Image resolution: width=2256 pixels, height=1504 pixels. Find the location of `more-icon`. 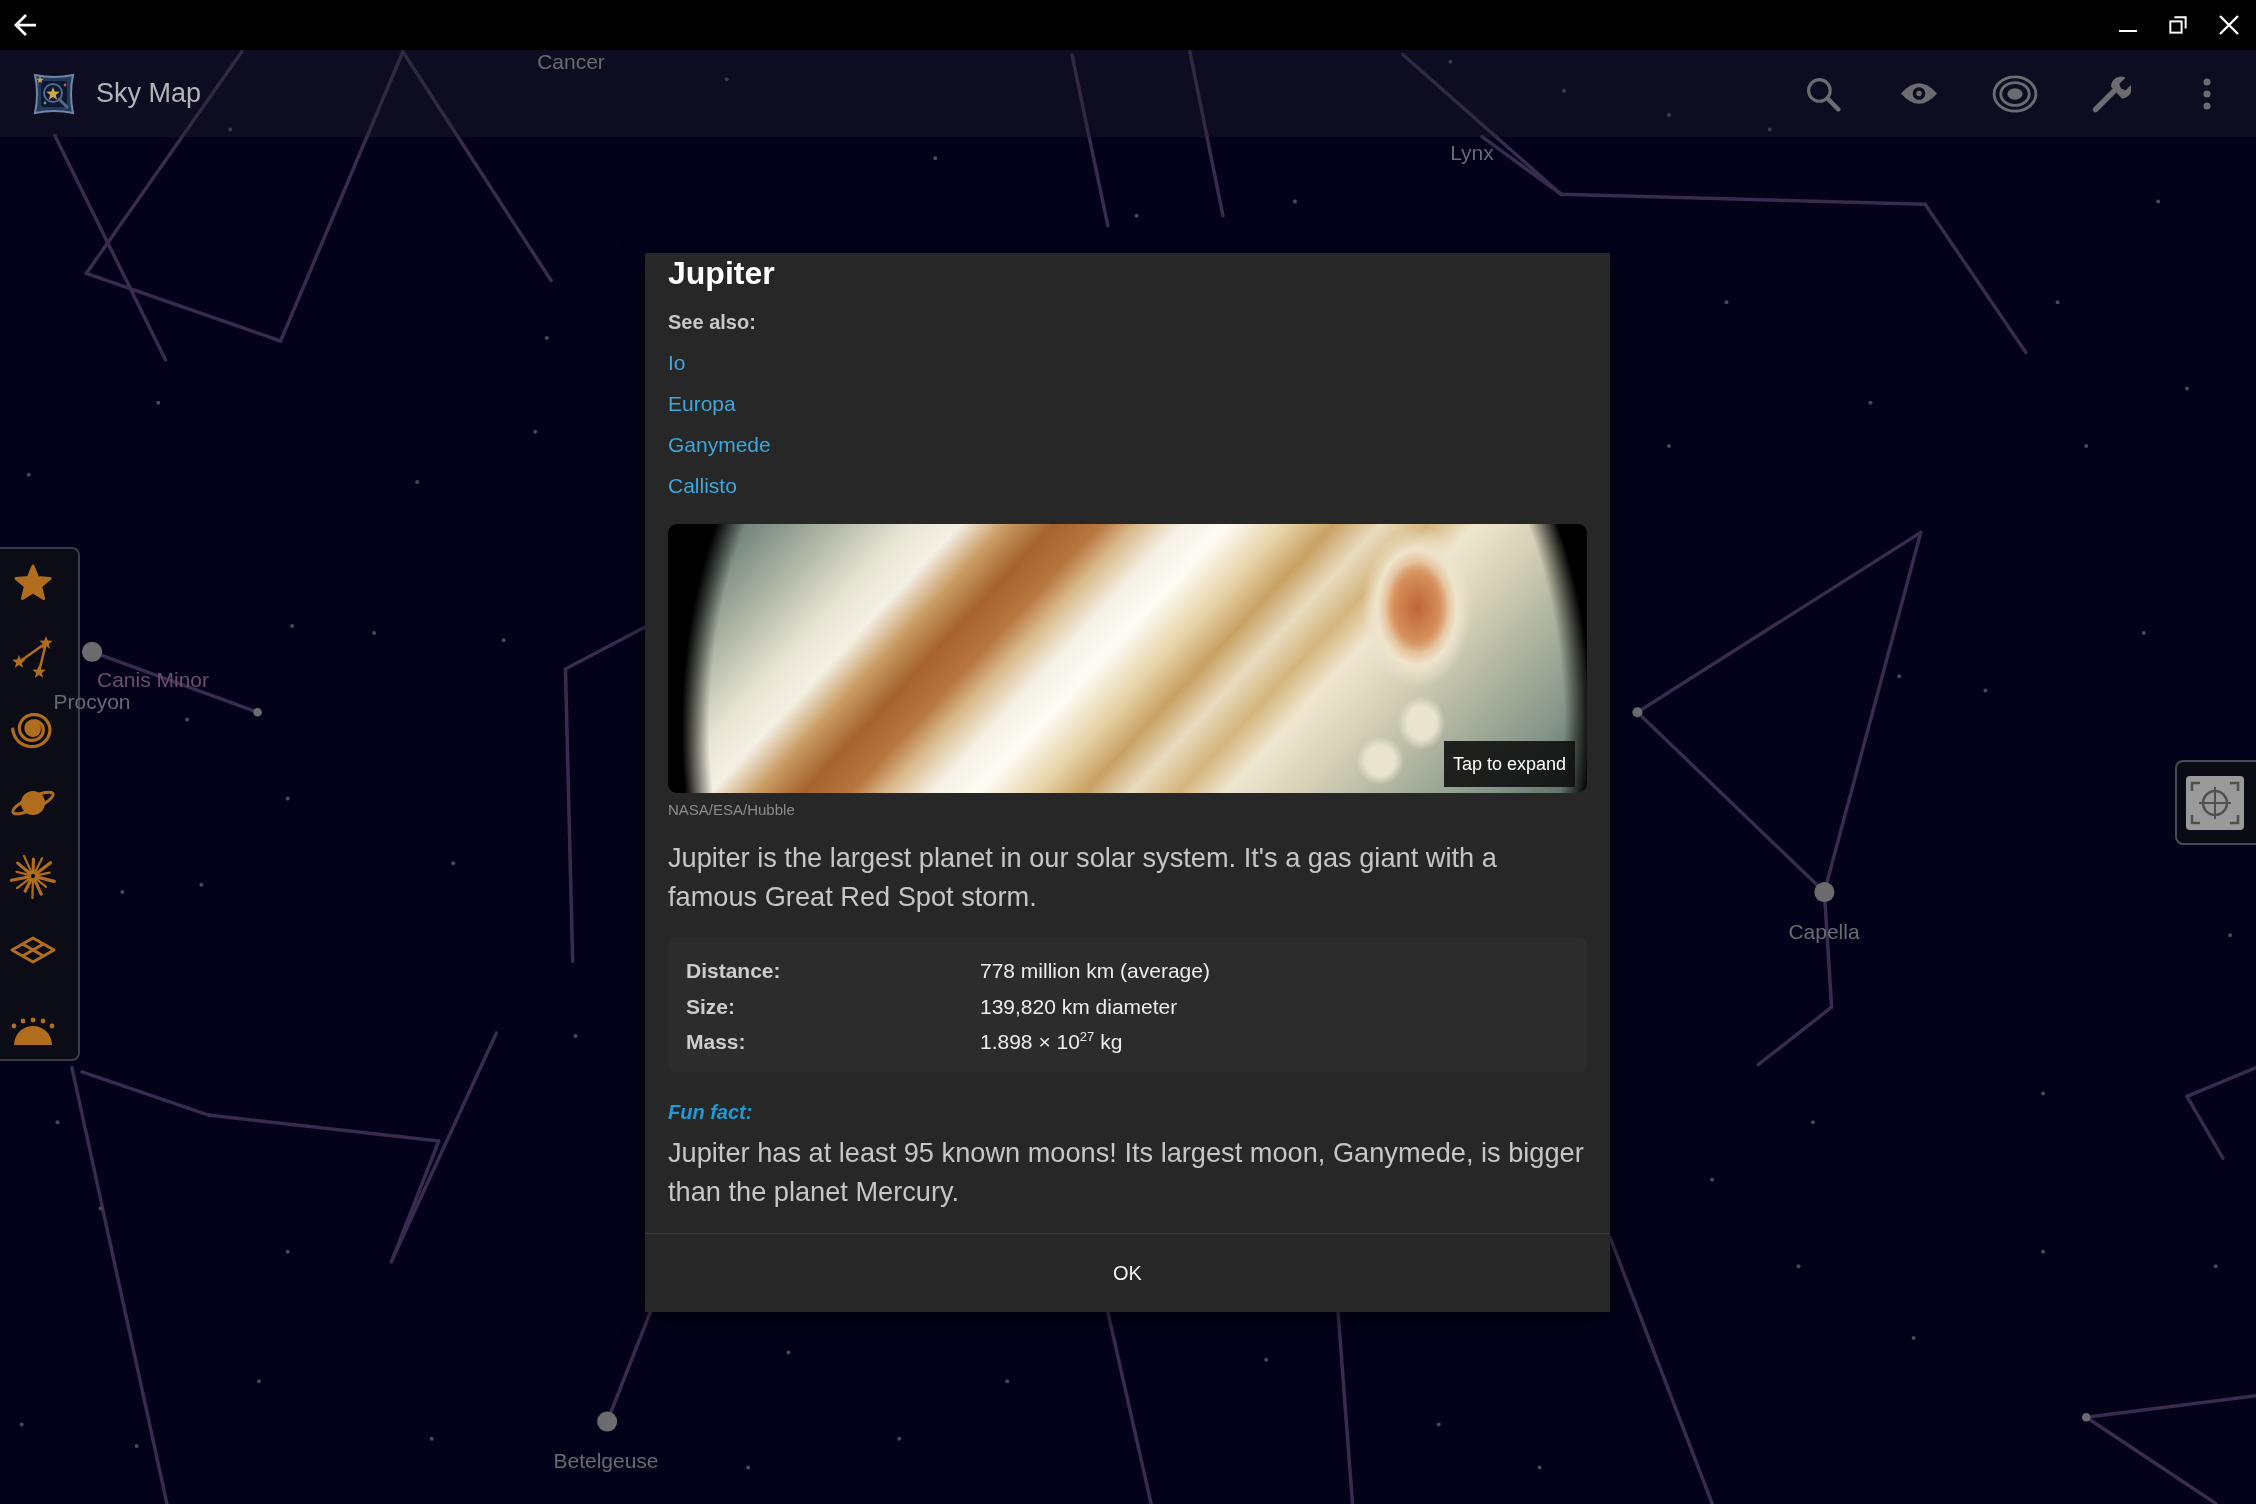

more-icon is located at coordinates (2207, 93).